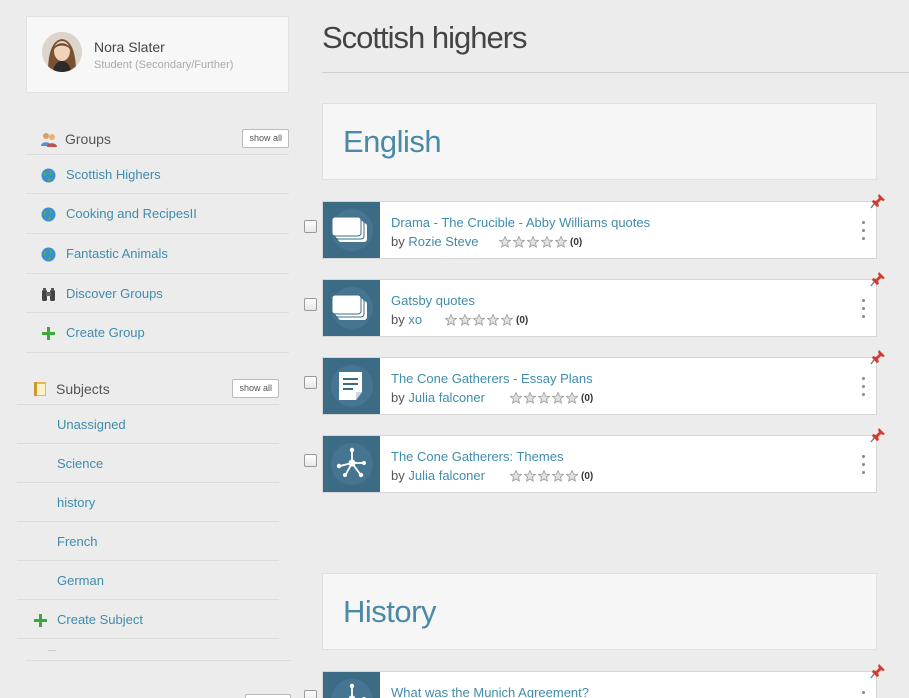  What do you see at coordinates (599, 308) in the screenshot?
I see `resource-card: Gatsby quotes by xo (0)` at bounding box center [599, 308].